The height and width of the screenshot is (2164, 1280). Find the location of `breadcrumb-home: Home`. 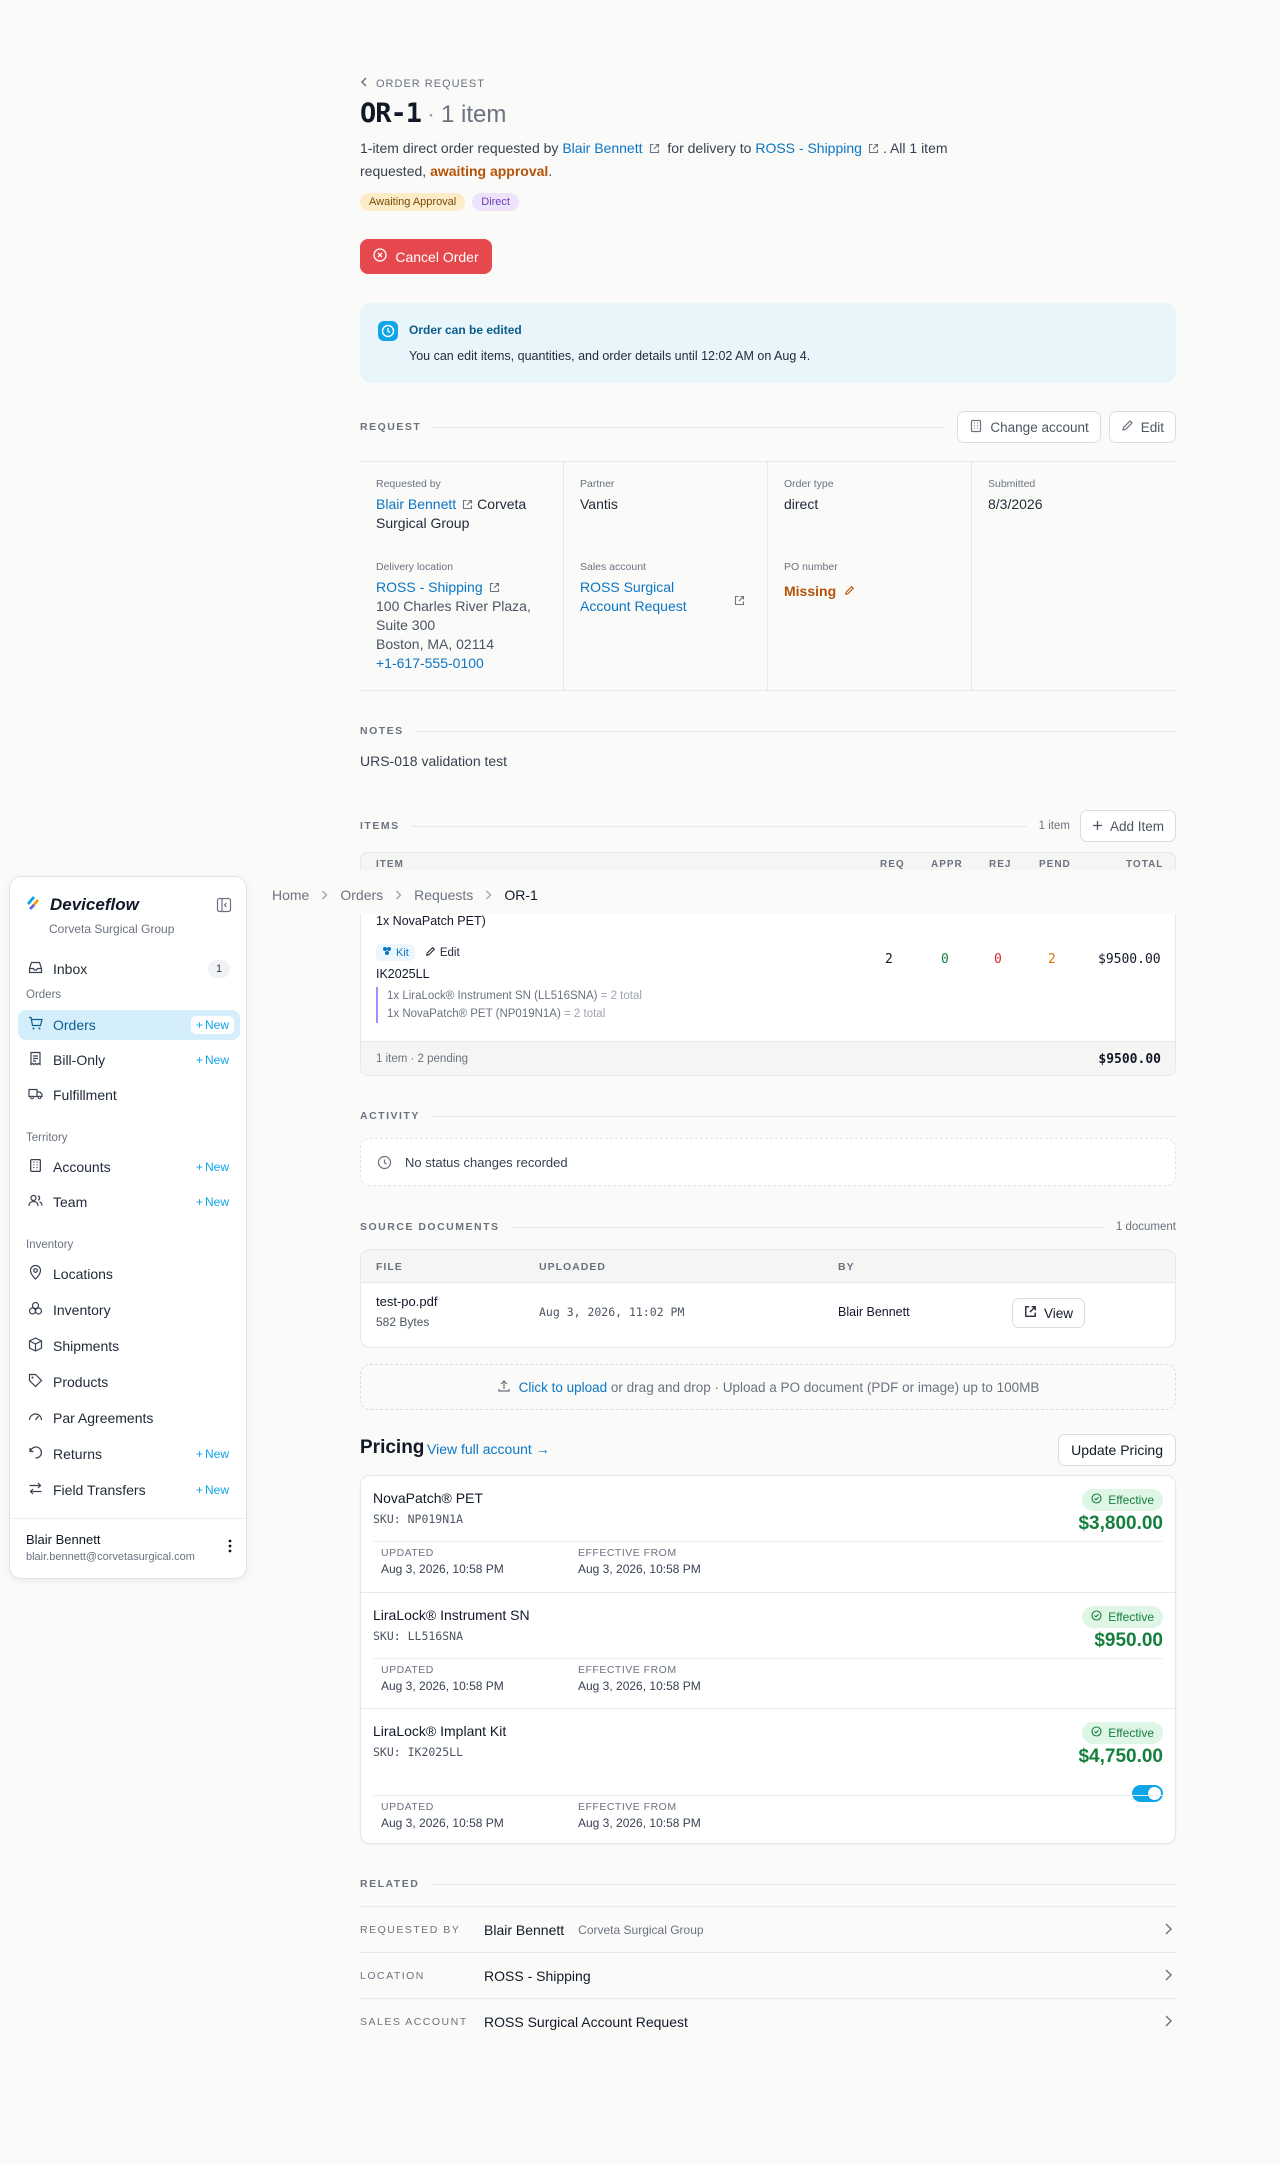

breadcrumb-home: Home is located at coordinates (290, 895).